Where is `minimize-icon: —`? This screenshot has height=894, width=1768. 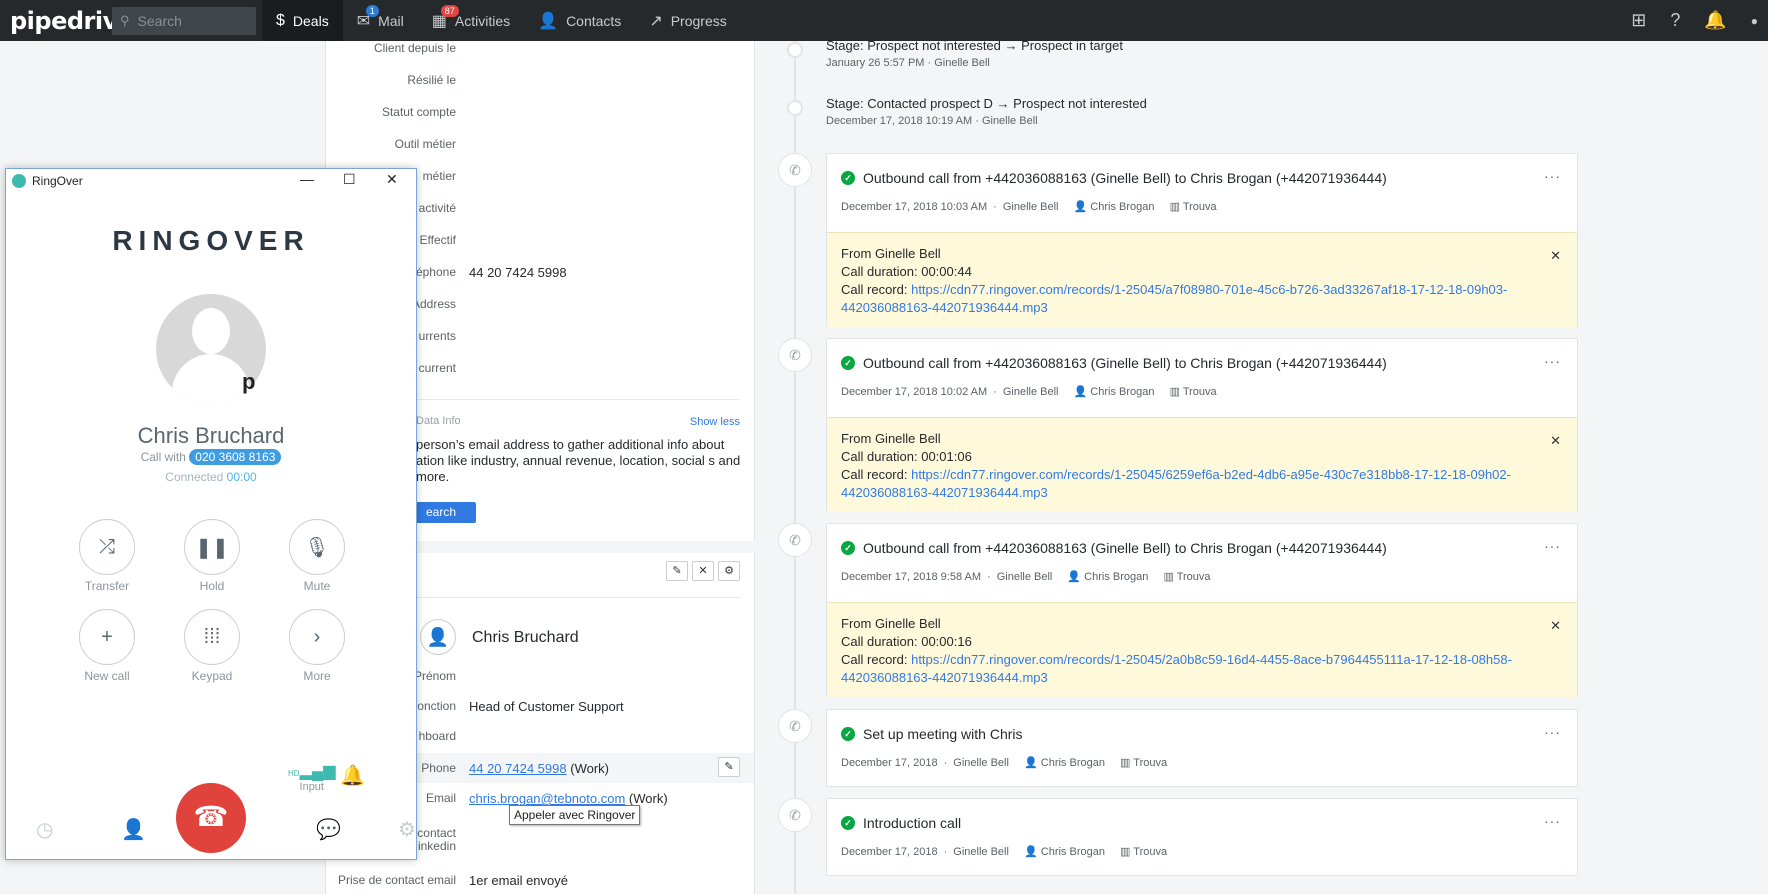
minimize-icon: — is located at coordinates (307, 179).